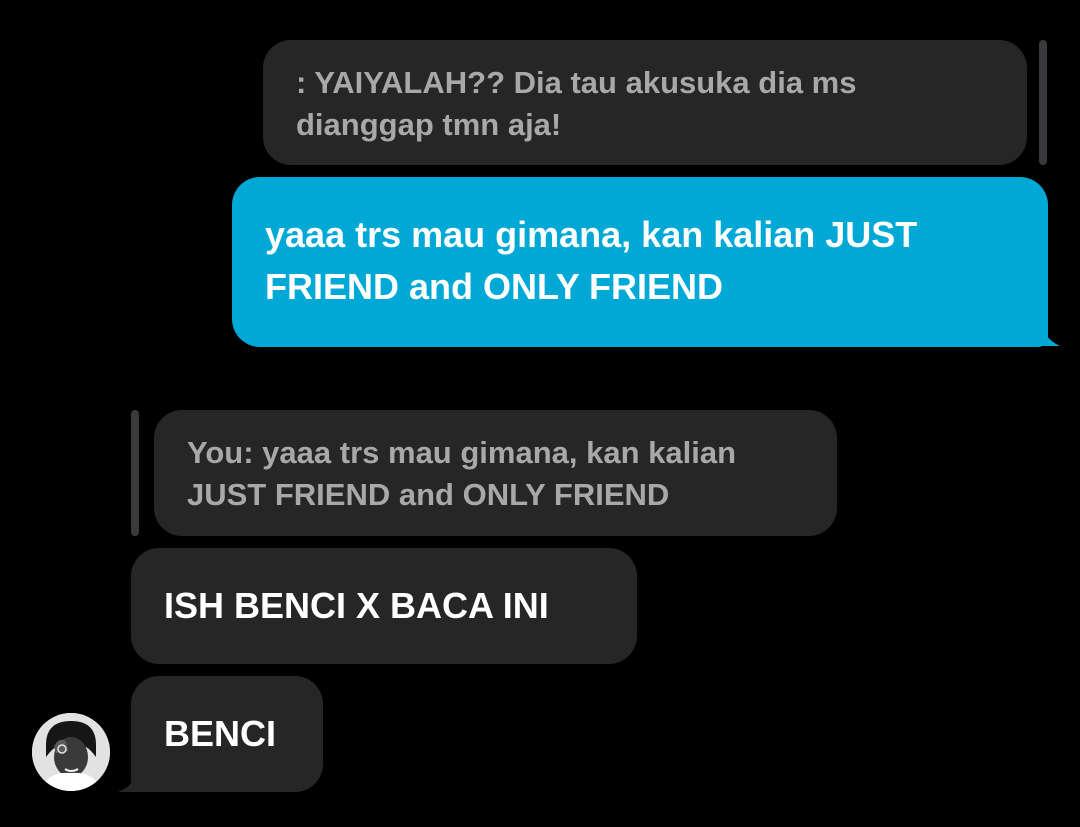 This screenshot has width=1080, height=827. I want to click on avatar, so click(71, 752).